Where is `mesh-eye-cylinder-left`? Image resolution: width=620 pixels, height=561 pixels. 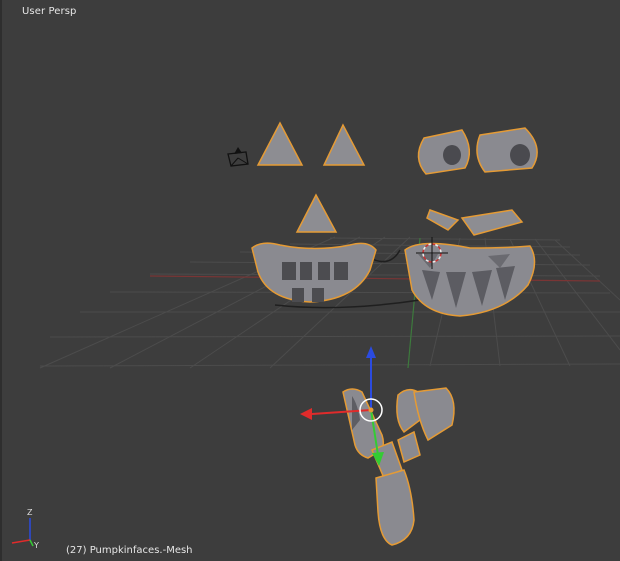
mesh-eye-cylinder-left is located at coordinates (444, 152).